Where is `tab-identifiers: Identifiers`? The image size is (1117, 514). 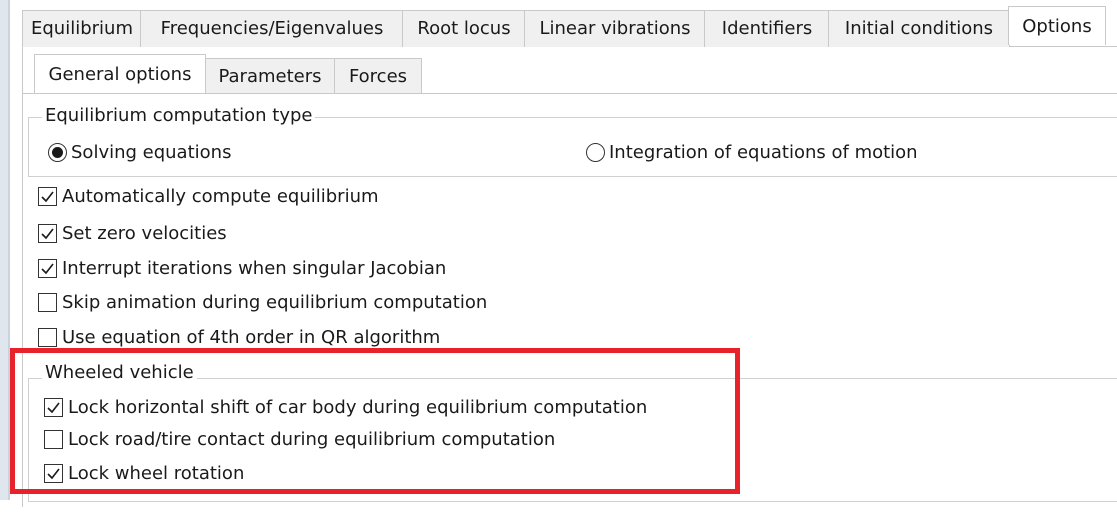
tab-identifiers: Identifiers is located at coordinates (767, 28).